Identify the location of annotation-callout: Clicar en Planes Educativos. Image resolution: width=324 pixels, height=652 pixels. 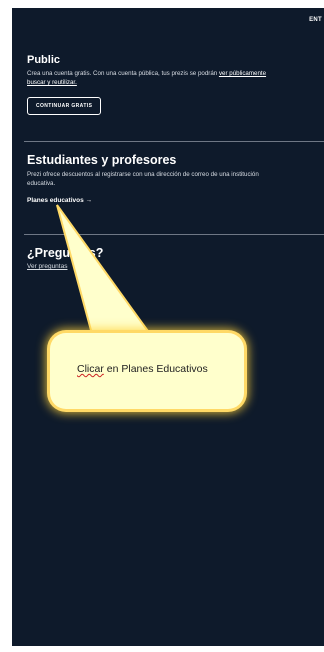
(147, 371).